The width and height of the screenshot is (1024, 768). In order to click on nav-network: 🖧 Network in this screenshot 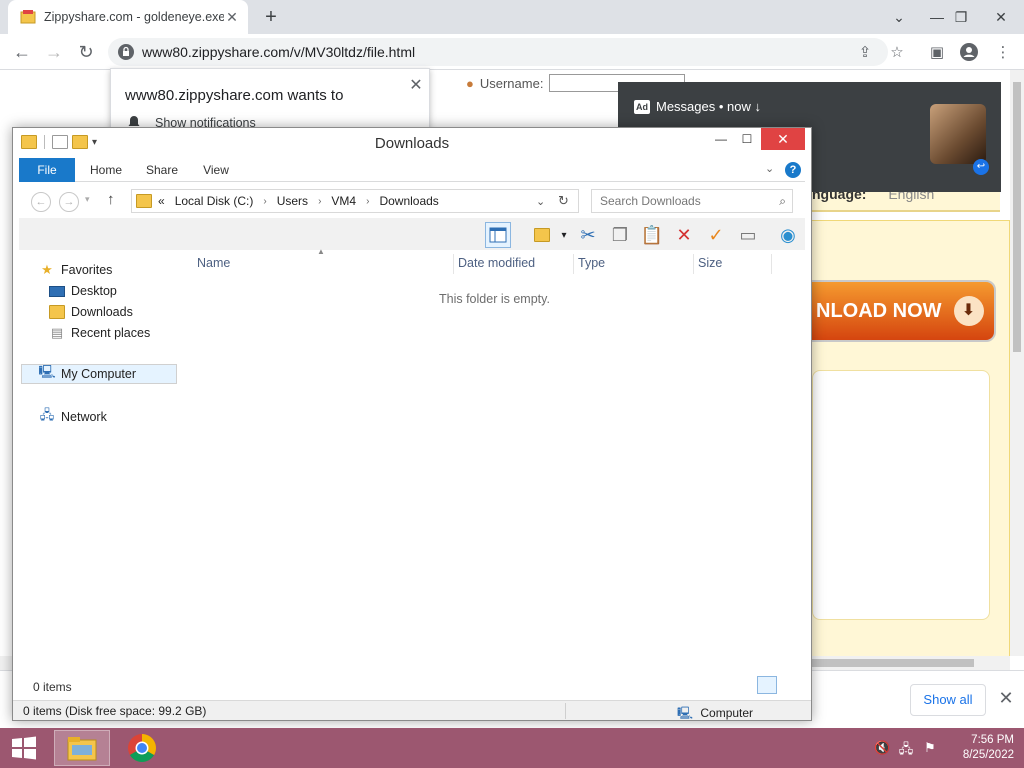, I will do `click(73, 417)`.